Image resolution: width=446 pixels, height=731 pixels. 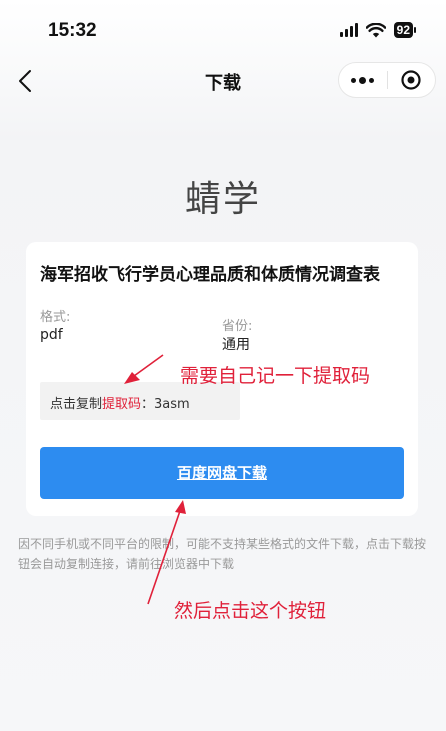 I want to click on status-bar: 15:32 92, so click(x=223, y=28).